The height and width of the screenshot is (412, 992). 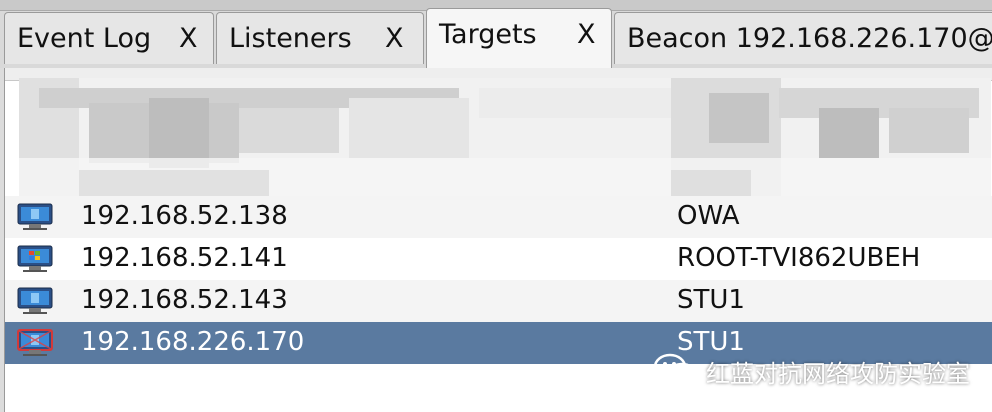 What do you see at coordinates (498, 259) in the screenshot?
I see `table-row: 192.168.52.141 ROOT-TVI862UBEH` at bounding box center [498, 259].